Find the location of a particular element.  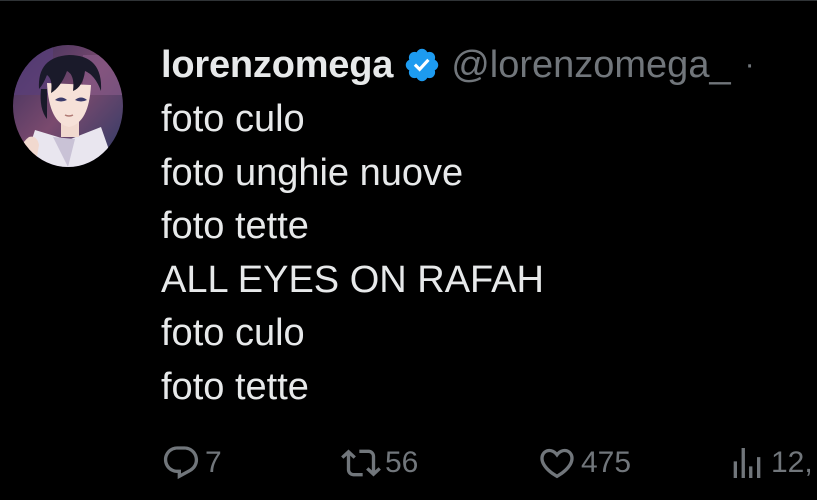

avatar-image is located at coordinates (68, 106).